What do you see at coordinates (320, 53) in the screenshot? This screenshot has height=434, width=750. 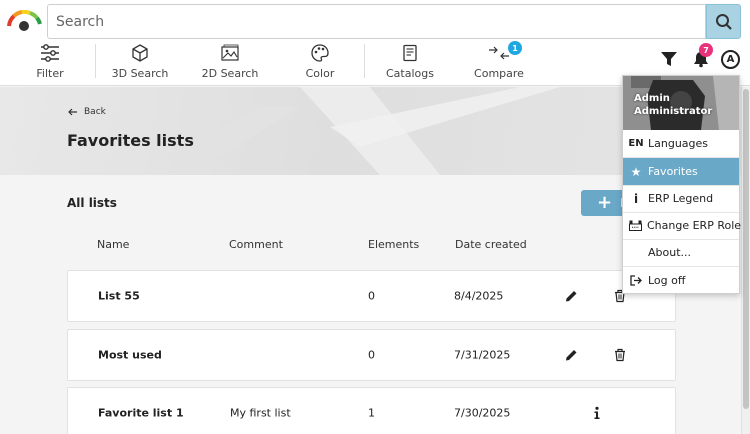 I see `palette-icon` at bounding box center [320, 53].